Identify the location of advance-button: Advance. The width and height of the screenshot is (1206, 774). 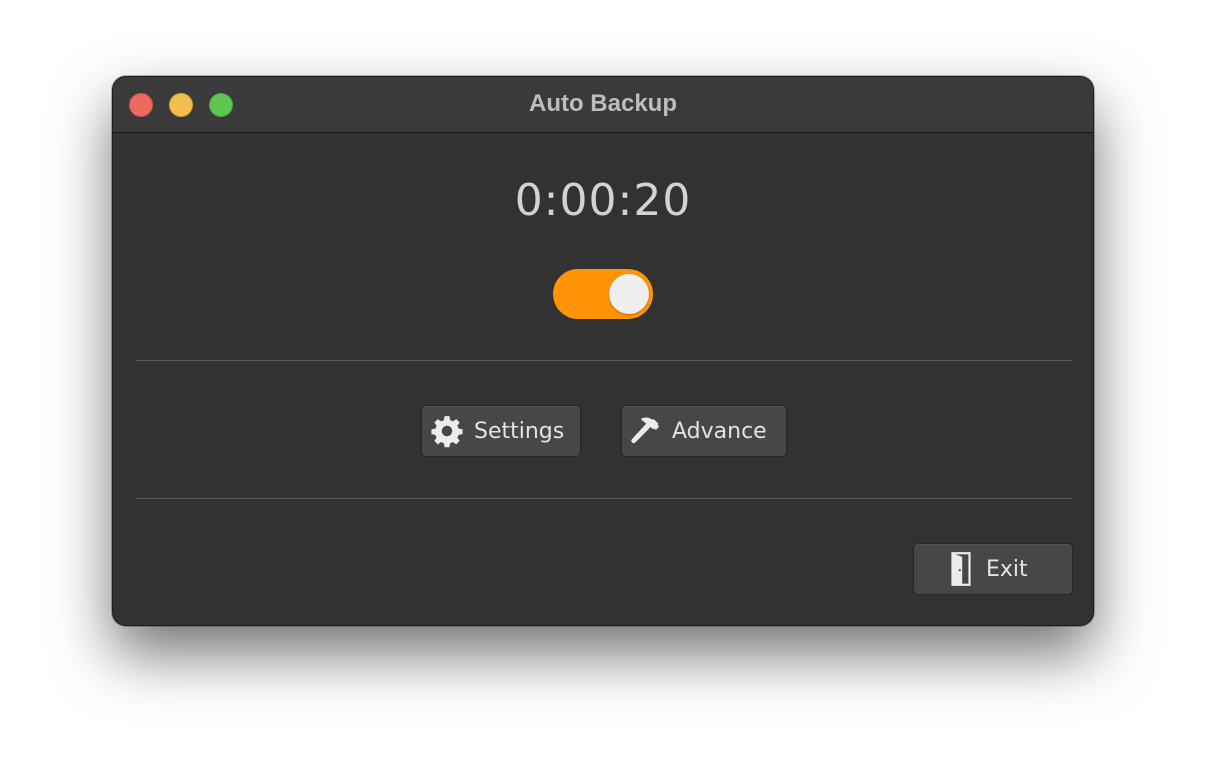
(704, 431).